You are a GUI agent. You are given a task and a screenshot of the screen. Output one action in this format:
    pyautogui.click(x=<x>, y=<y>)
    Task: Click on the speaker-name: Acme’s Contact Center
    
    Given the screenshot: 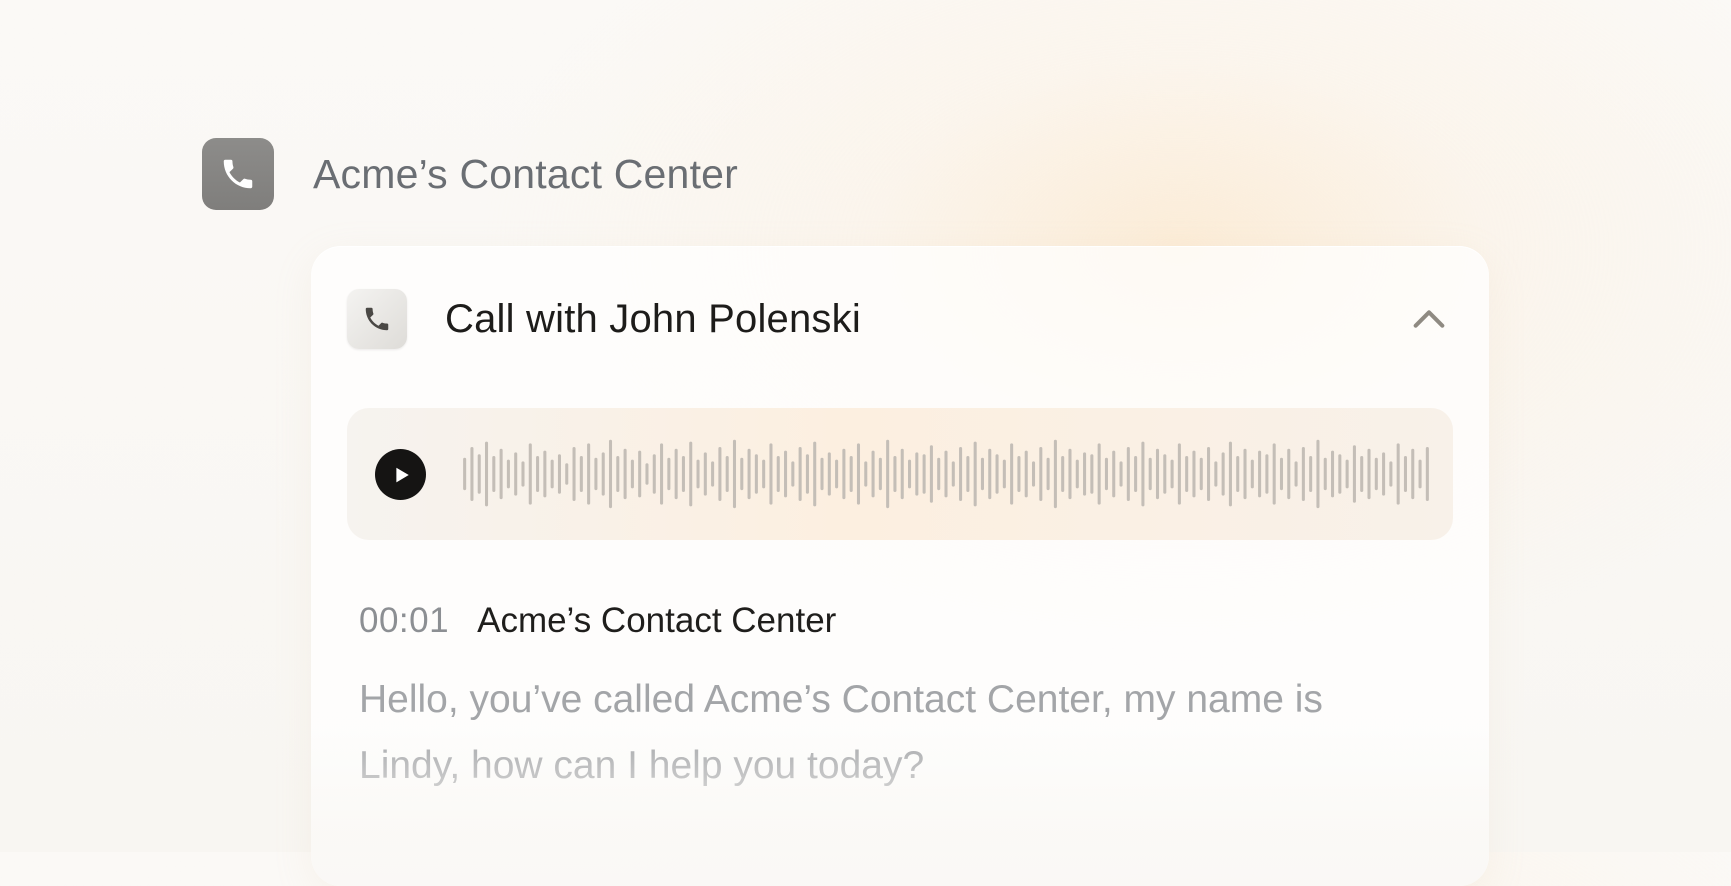 What is the action you would take?
    pyautogui.click(x=657, y=620)
    